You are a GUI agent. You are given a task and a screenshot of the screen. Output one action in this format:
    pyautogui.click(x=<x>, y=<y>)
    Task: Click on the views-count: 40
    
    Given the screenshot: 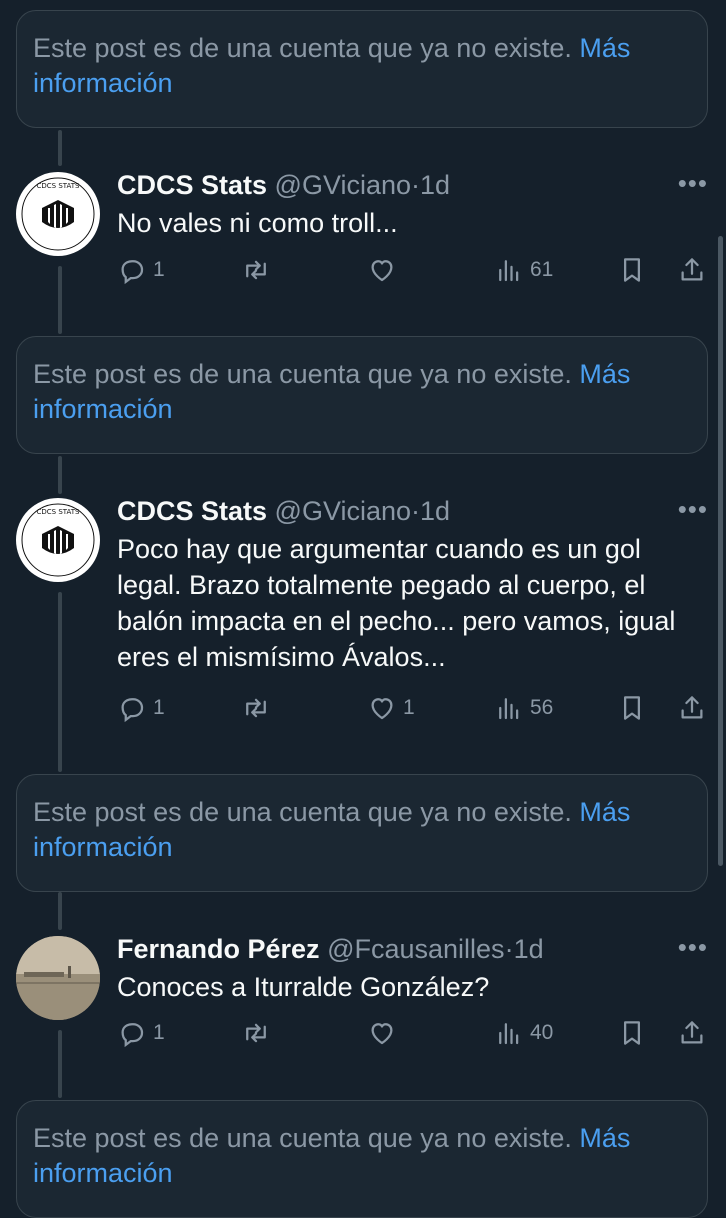 What is the action you would take?
    pyautogui.click(x=542, y=1032)
    